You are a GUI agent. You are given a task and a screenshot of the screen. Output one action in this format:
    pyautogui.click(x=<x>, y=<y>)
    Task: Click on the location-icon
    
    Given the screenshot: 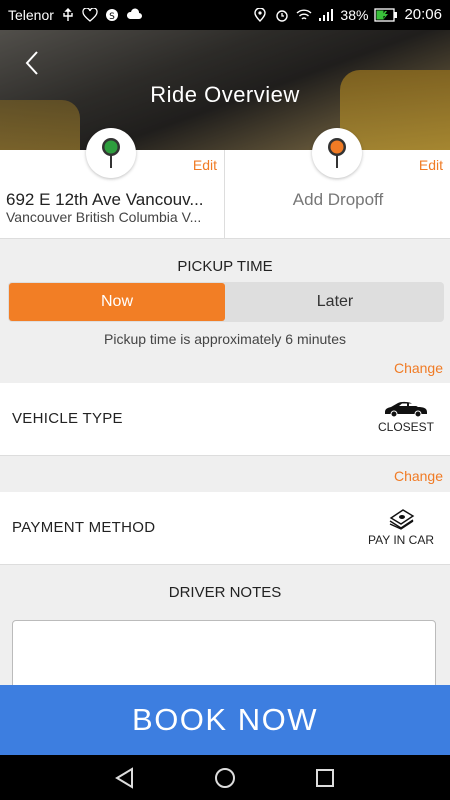 What is the action you would take?
    pyautogui.click(x=260, y=14)
    